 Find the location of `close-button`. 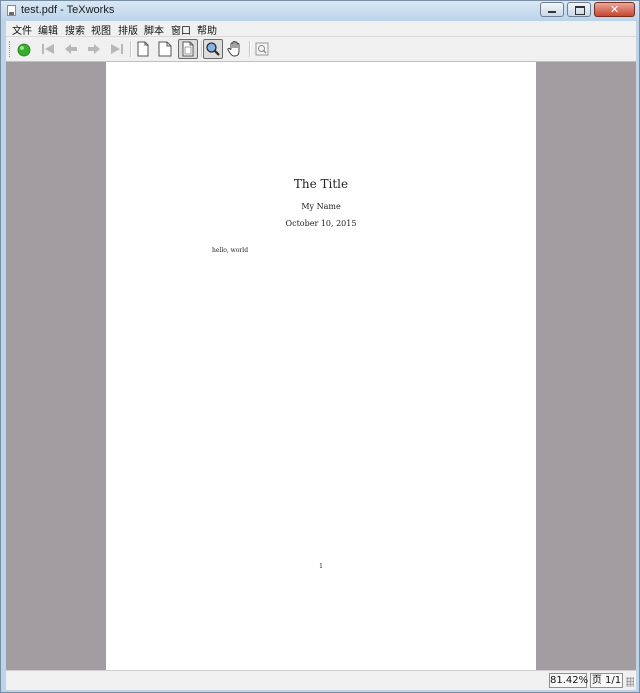

close-button is located at coordinates (614, 9).